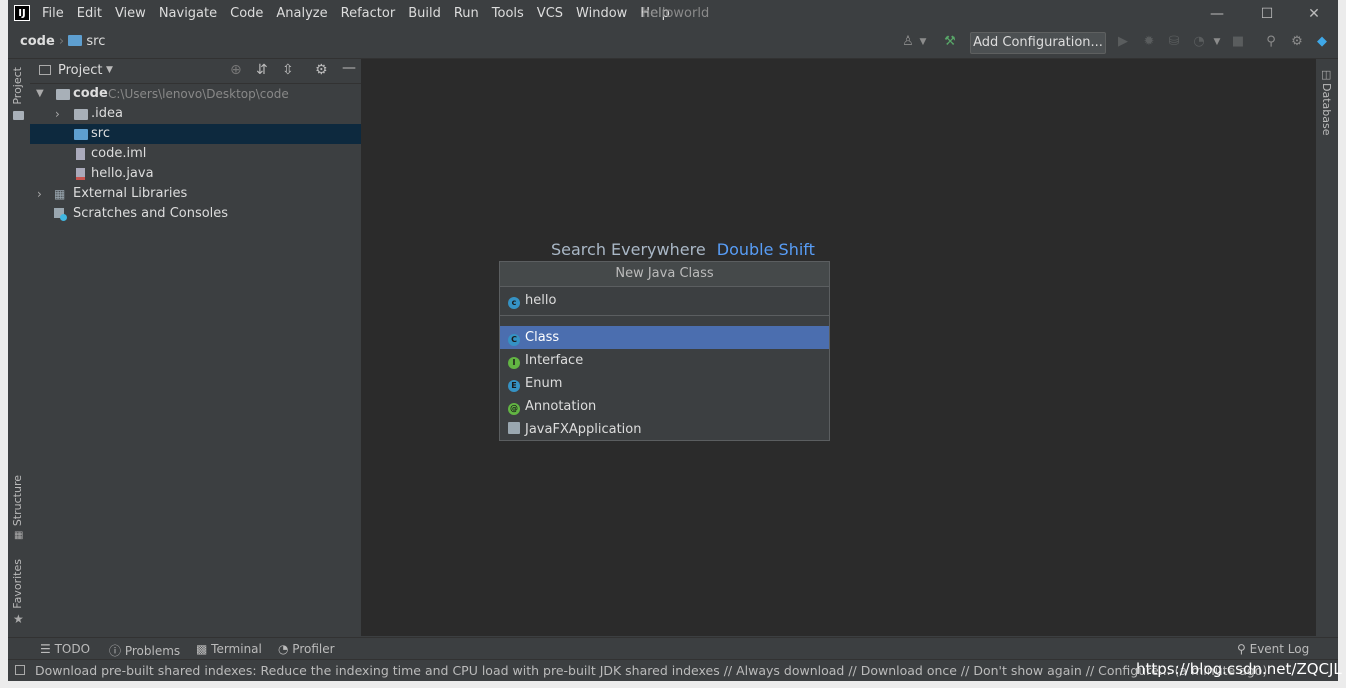 The image size is (1346, 688). Describe the element at coordinates (144, 650) in the screenshot. I see `tab-problems: ⓘ Problems` at that location.